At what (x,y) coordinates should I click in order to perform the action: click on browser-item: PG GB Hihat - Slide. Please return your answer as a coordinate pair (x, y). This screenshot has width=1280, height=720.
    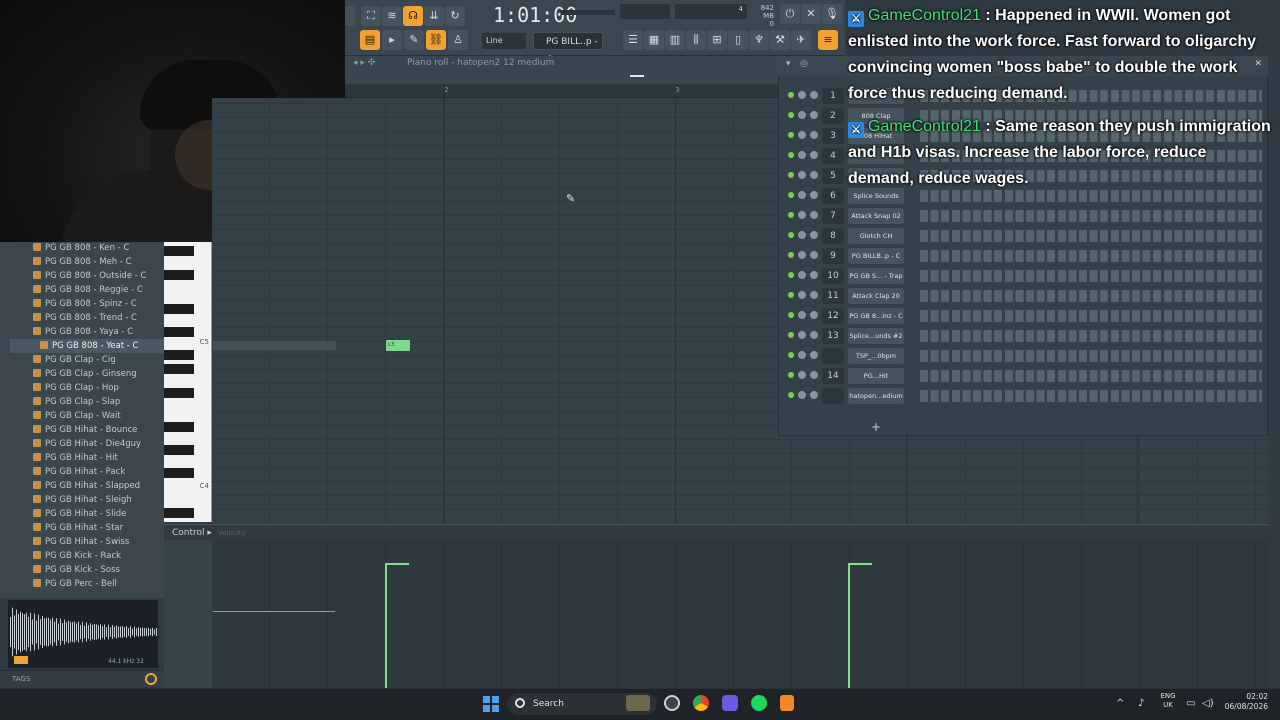
    Looking at the image, I should click on (79, 514).